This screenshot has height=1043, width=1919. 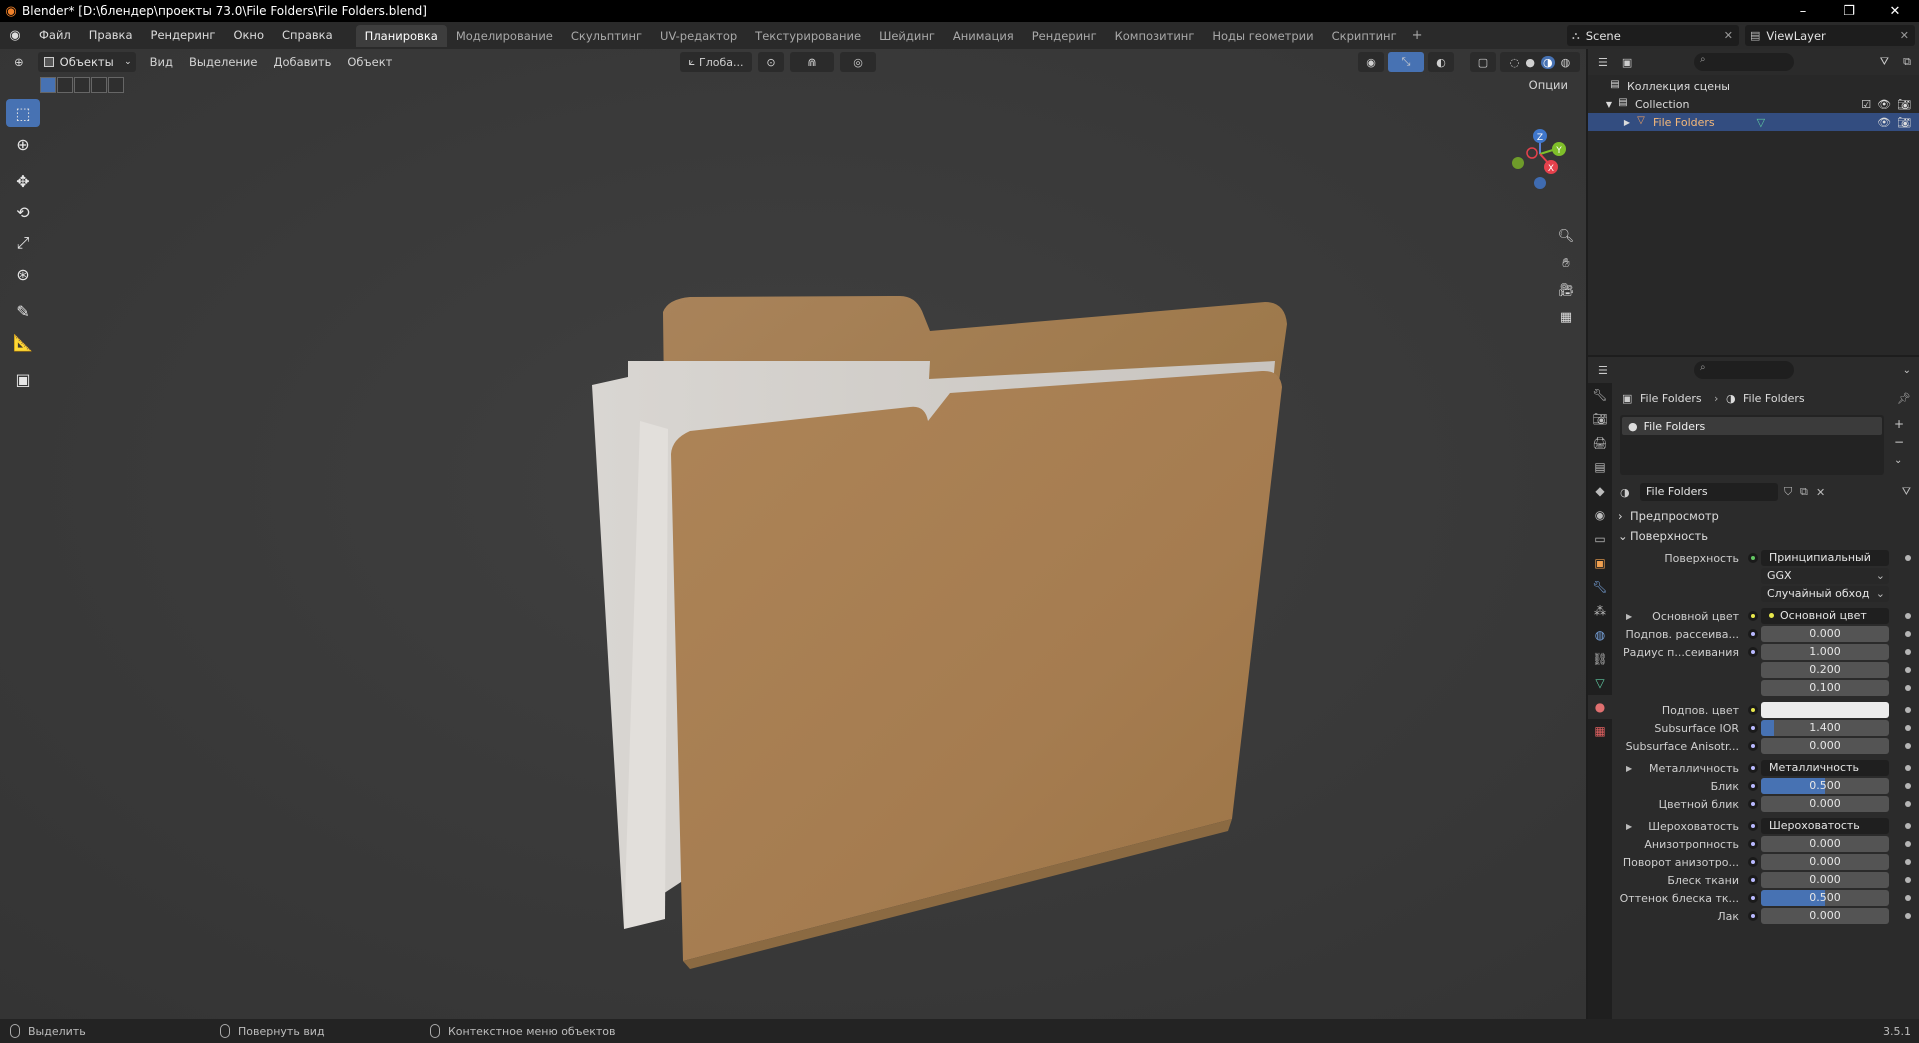 I want to click on view-layer-icon: ▤, so click(x=1600, y=467).